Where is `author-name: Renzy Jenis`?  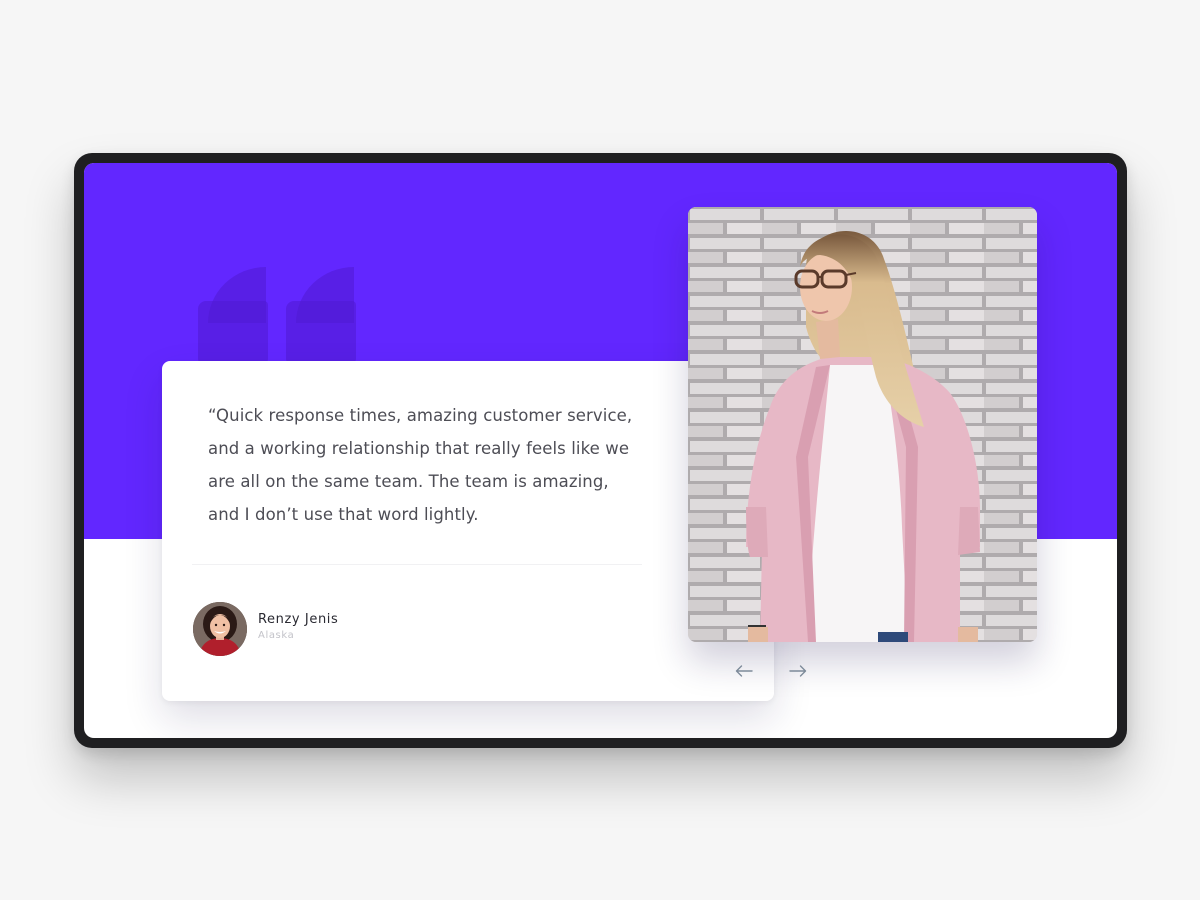
author-name: Renzy Jenis is located at coordinates (298, 619).